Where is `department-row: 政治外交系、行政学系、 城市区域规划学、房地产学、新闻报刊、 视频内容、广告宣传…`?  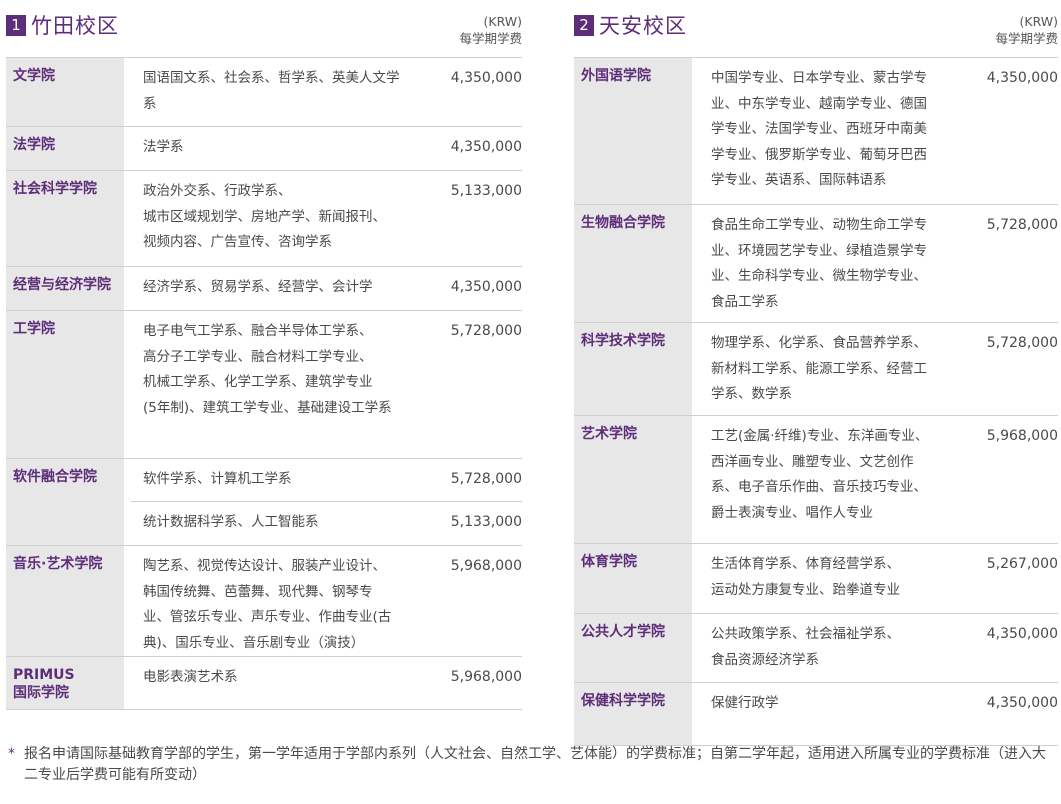
department-row: 政治外交系、行政学系、 城市区域规划学、房地产学、新闻报刊、 视频内容、广告宣传… is located at coordinates (326, 218).